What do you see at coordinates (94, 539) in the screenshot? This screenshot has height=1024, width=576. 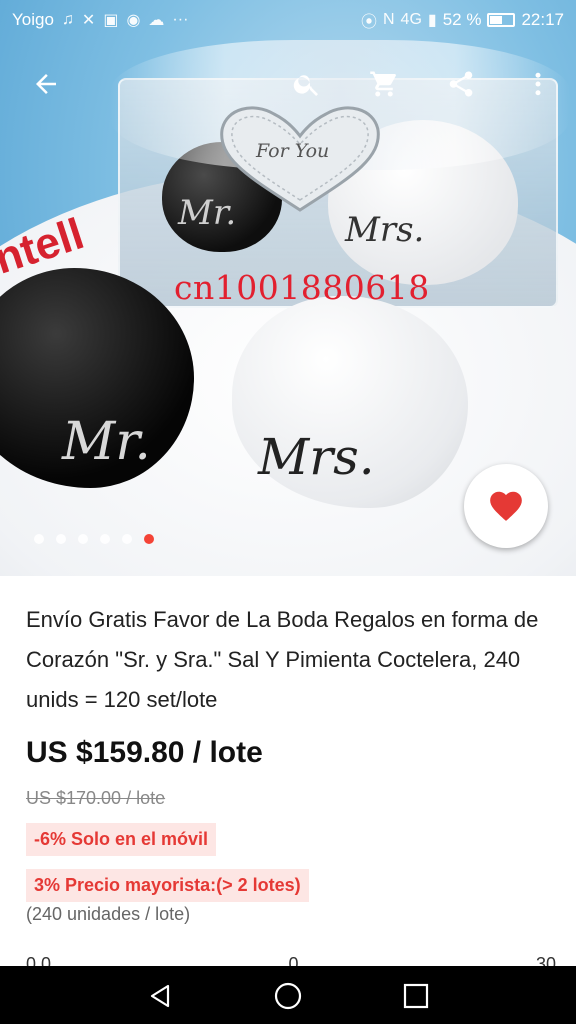 I see `carousel-indicator` at bounding box center [94, 539].